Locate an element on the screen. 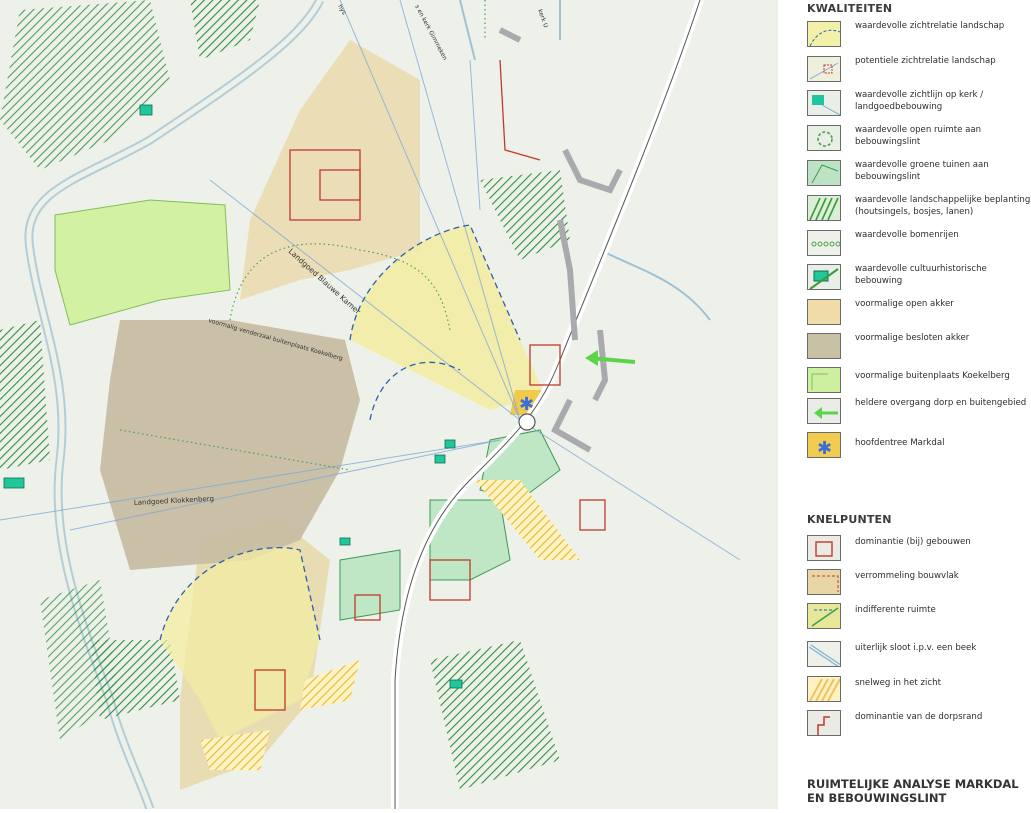 The height and width of the screenshot is (813, 1031). legend-label: waardevolle zichtrelatie landschap is located at coordinates (930, 26).